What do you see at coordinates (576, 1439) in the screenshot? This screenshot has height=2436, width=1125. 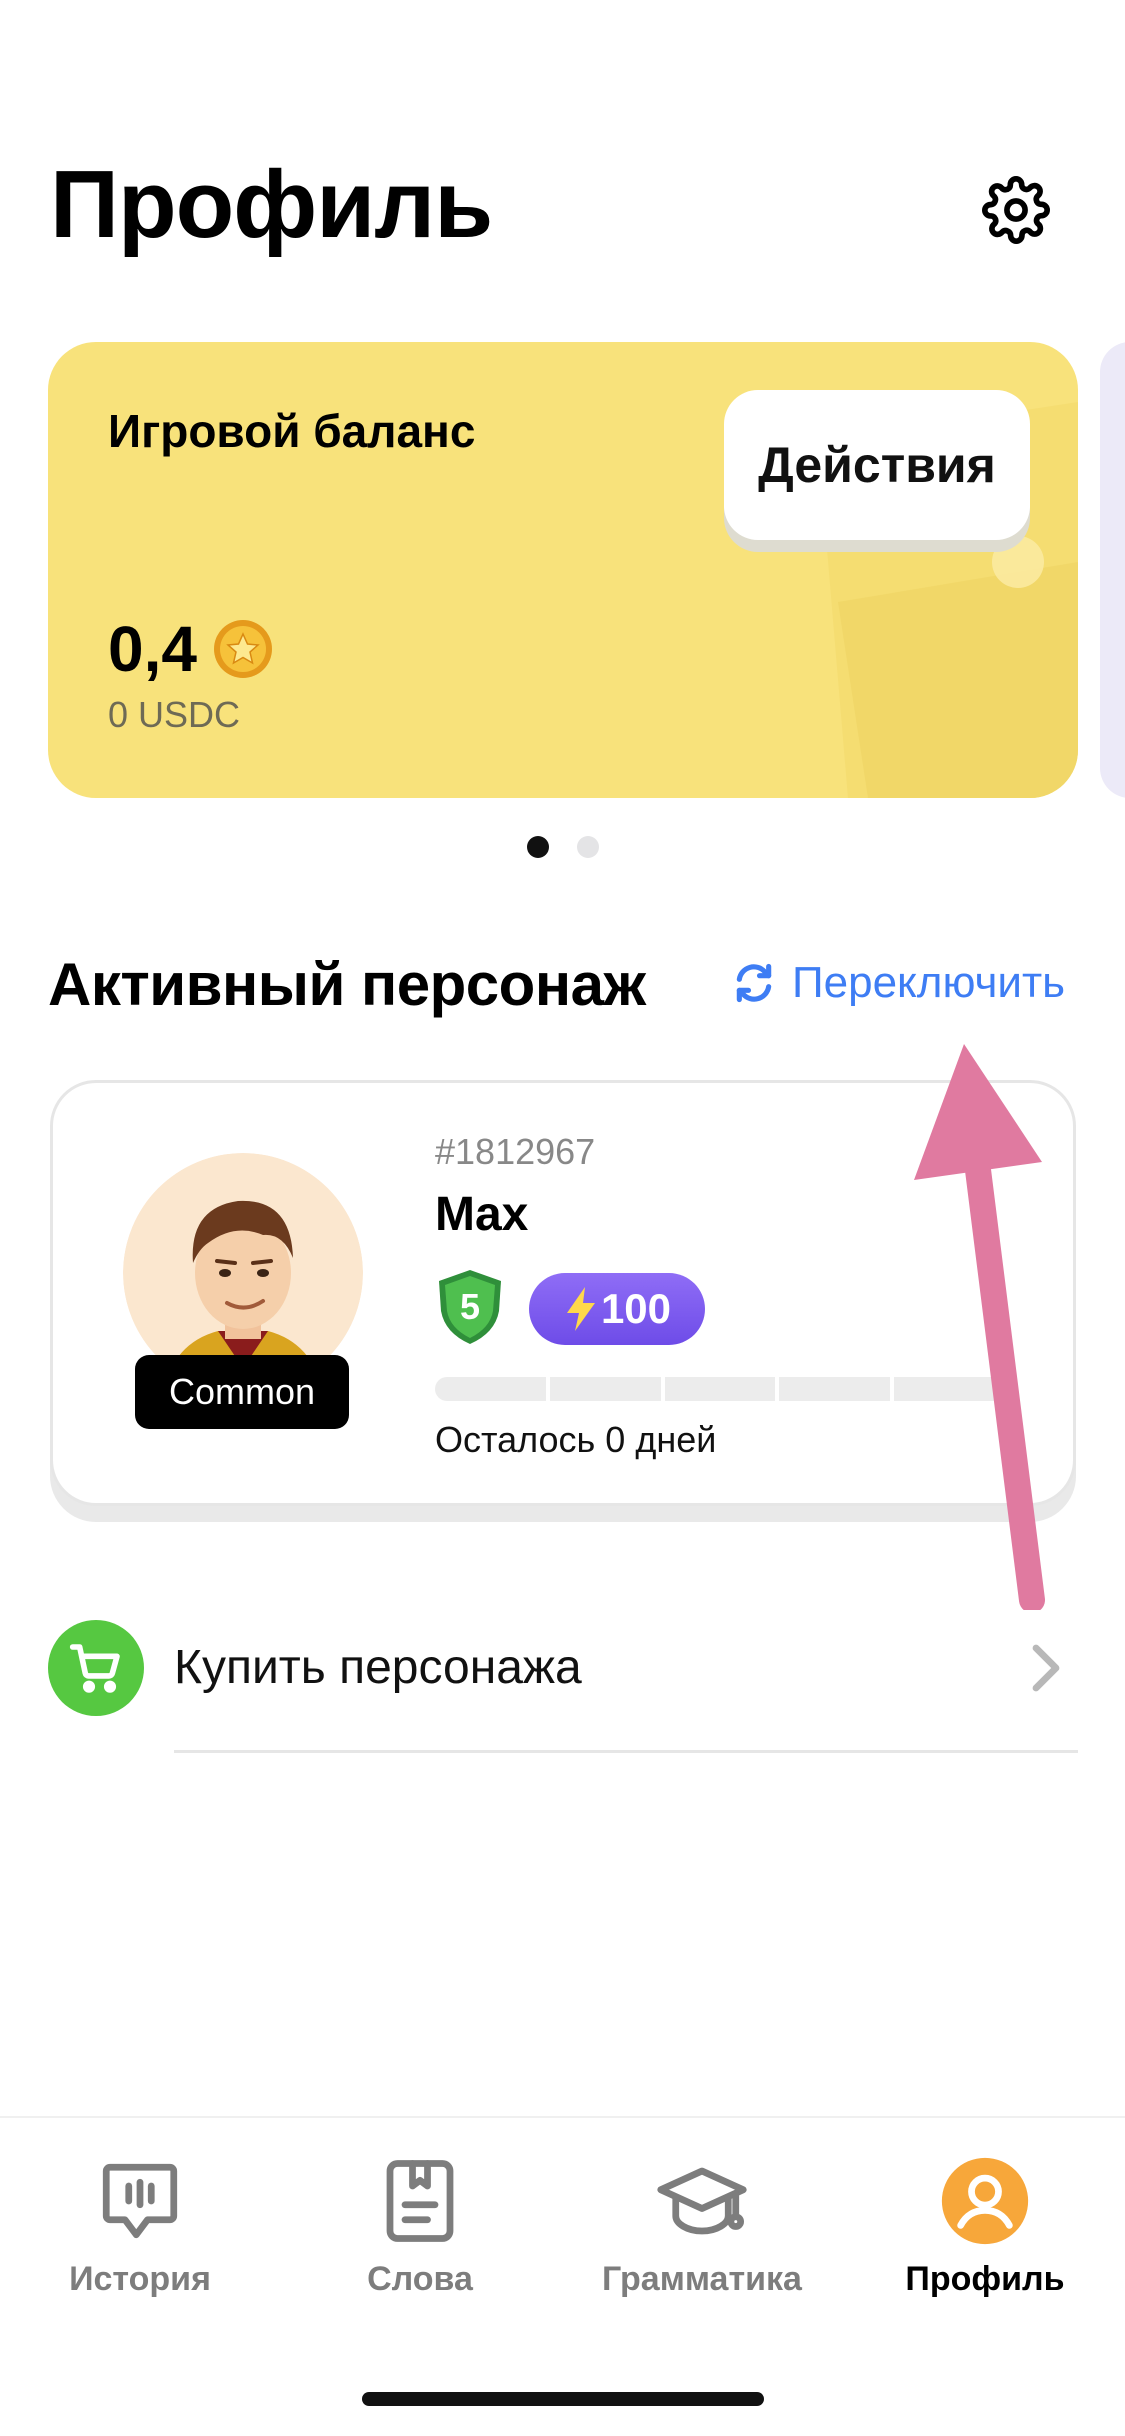 I see `days-left: Осталось 0 дней` at bounding box center [576, 1439].